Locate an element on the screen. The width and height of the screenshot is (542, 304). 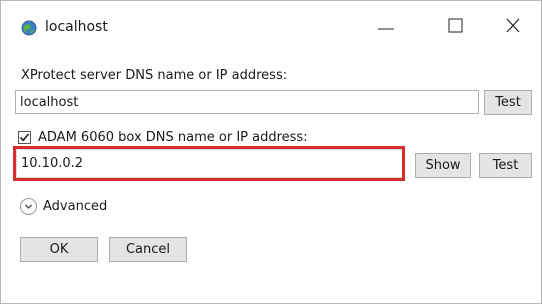
close-button is located at coordinates (513, 26).